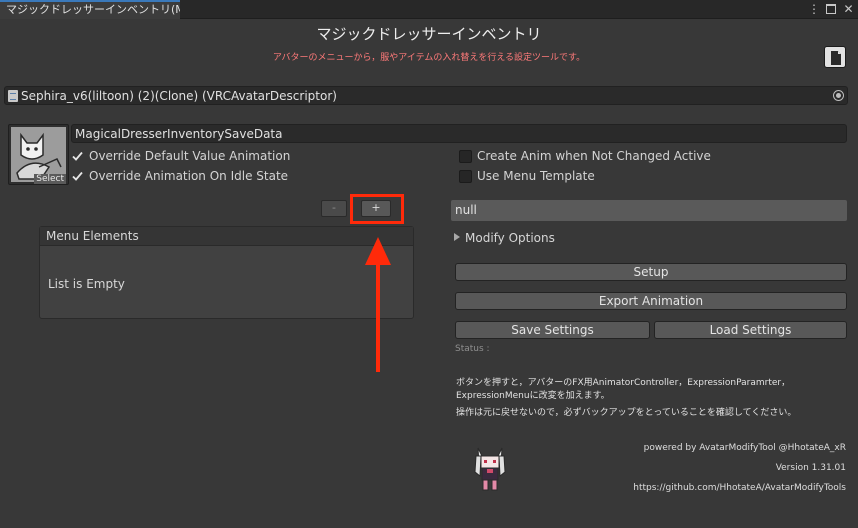  What do you see at coordinates (744, 448) in the screenshot?
I see `powered-by-text: powered by AvatarModifyTool @HhotateA_xR` at bounding box center [744, 448].